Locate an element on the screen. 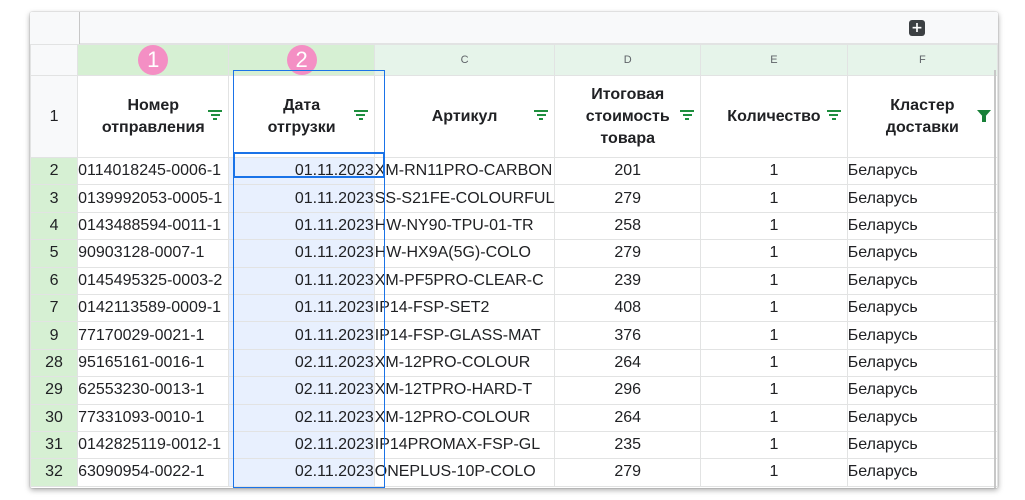  cell-shipment-number: 77170029-0021-1 is located at coordinates (153, 335).